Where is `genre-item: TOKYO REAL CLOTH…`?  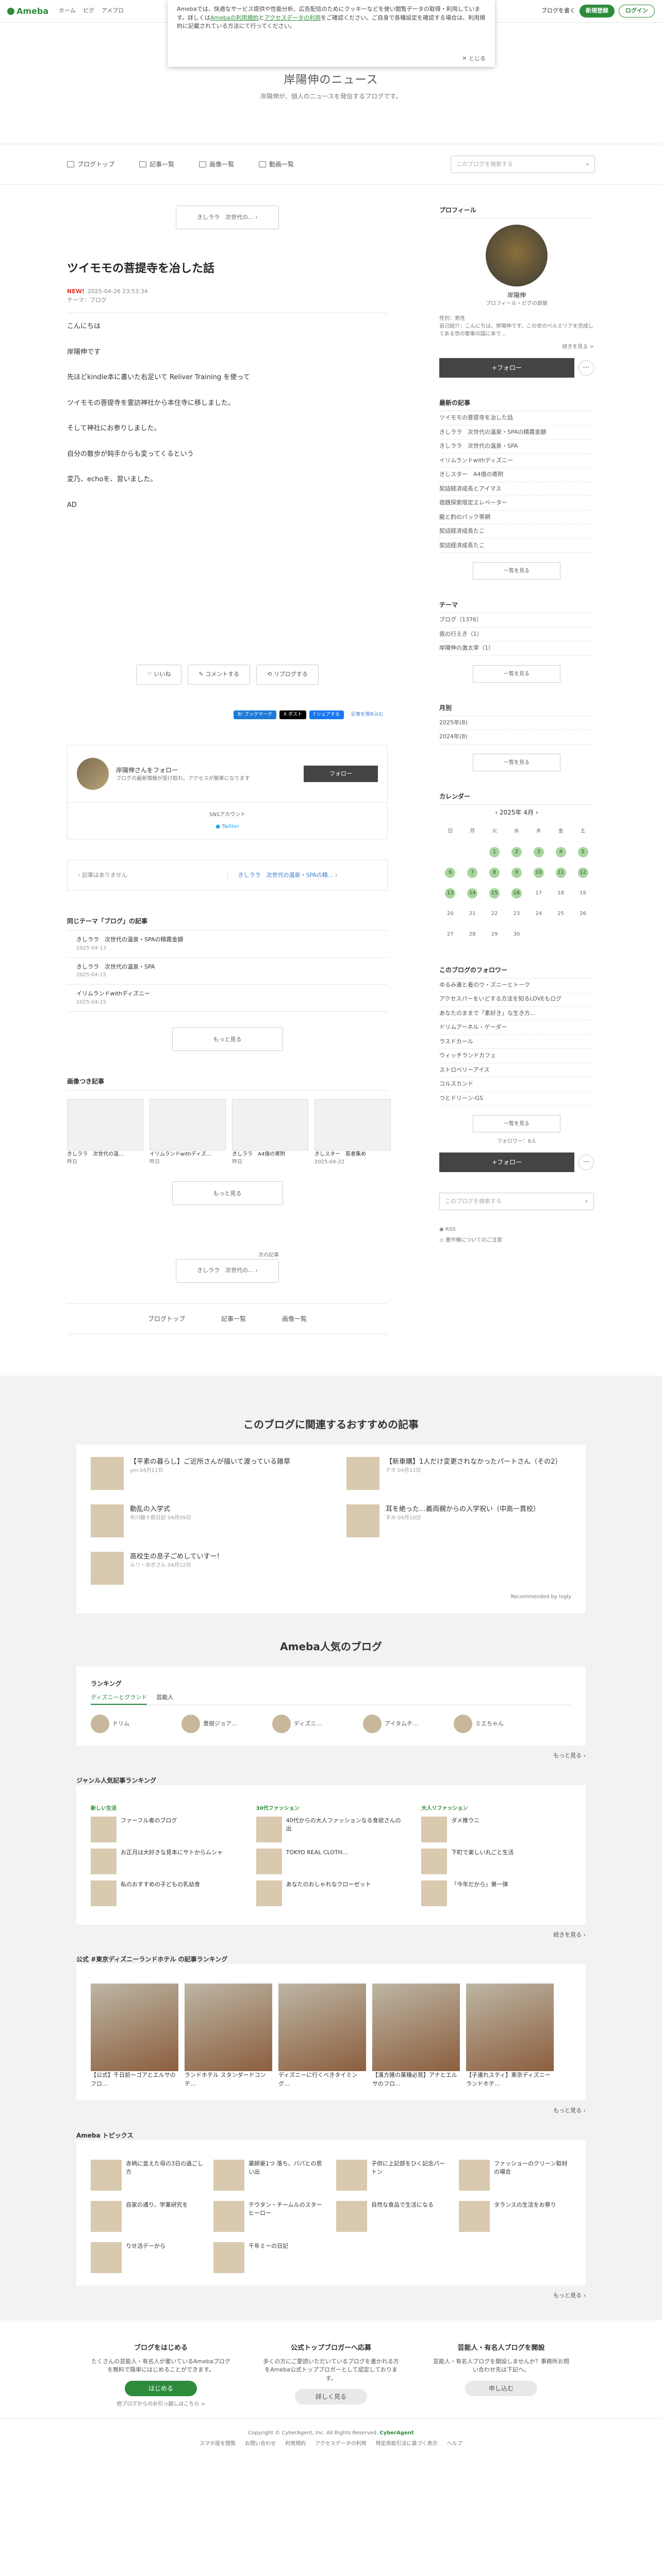
genre-item: TOKYO REAL CLOTH… is located at coordinates (331, 1861).